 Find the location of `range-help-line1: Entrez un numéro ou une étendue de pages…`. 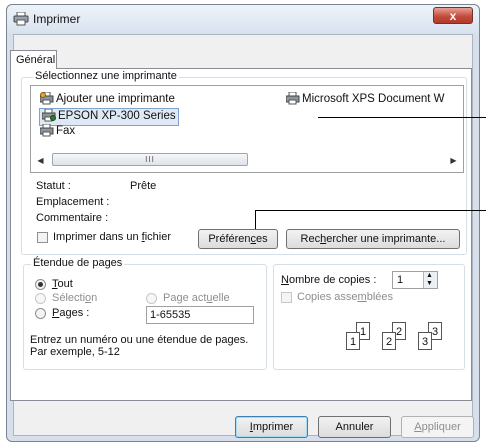

range-help-line1: Entrez un numéro ou une étendue de pages… is located at coordinates (139, 340).